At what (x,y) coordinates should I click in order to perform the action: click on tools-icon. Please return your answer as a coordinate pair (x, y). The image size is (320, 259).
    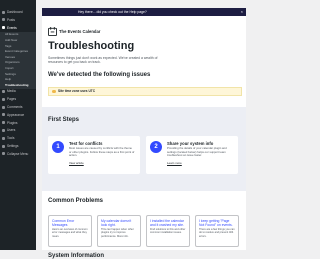
    Looking at the image, I should click on (3, 138).